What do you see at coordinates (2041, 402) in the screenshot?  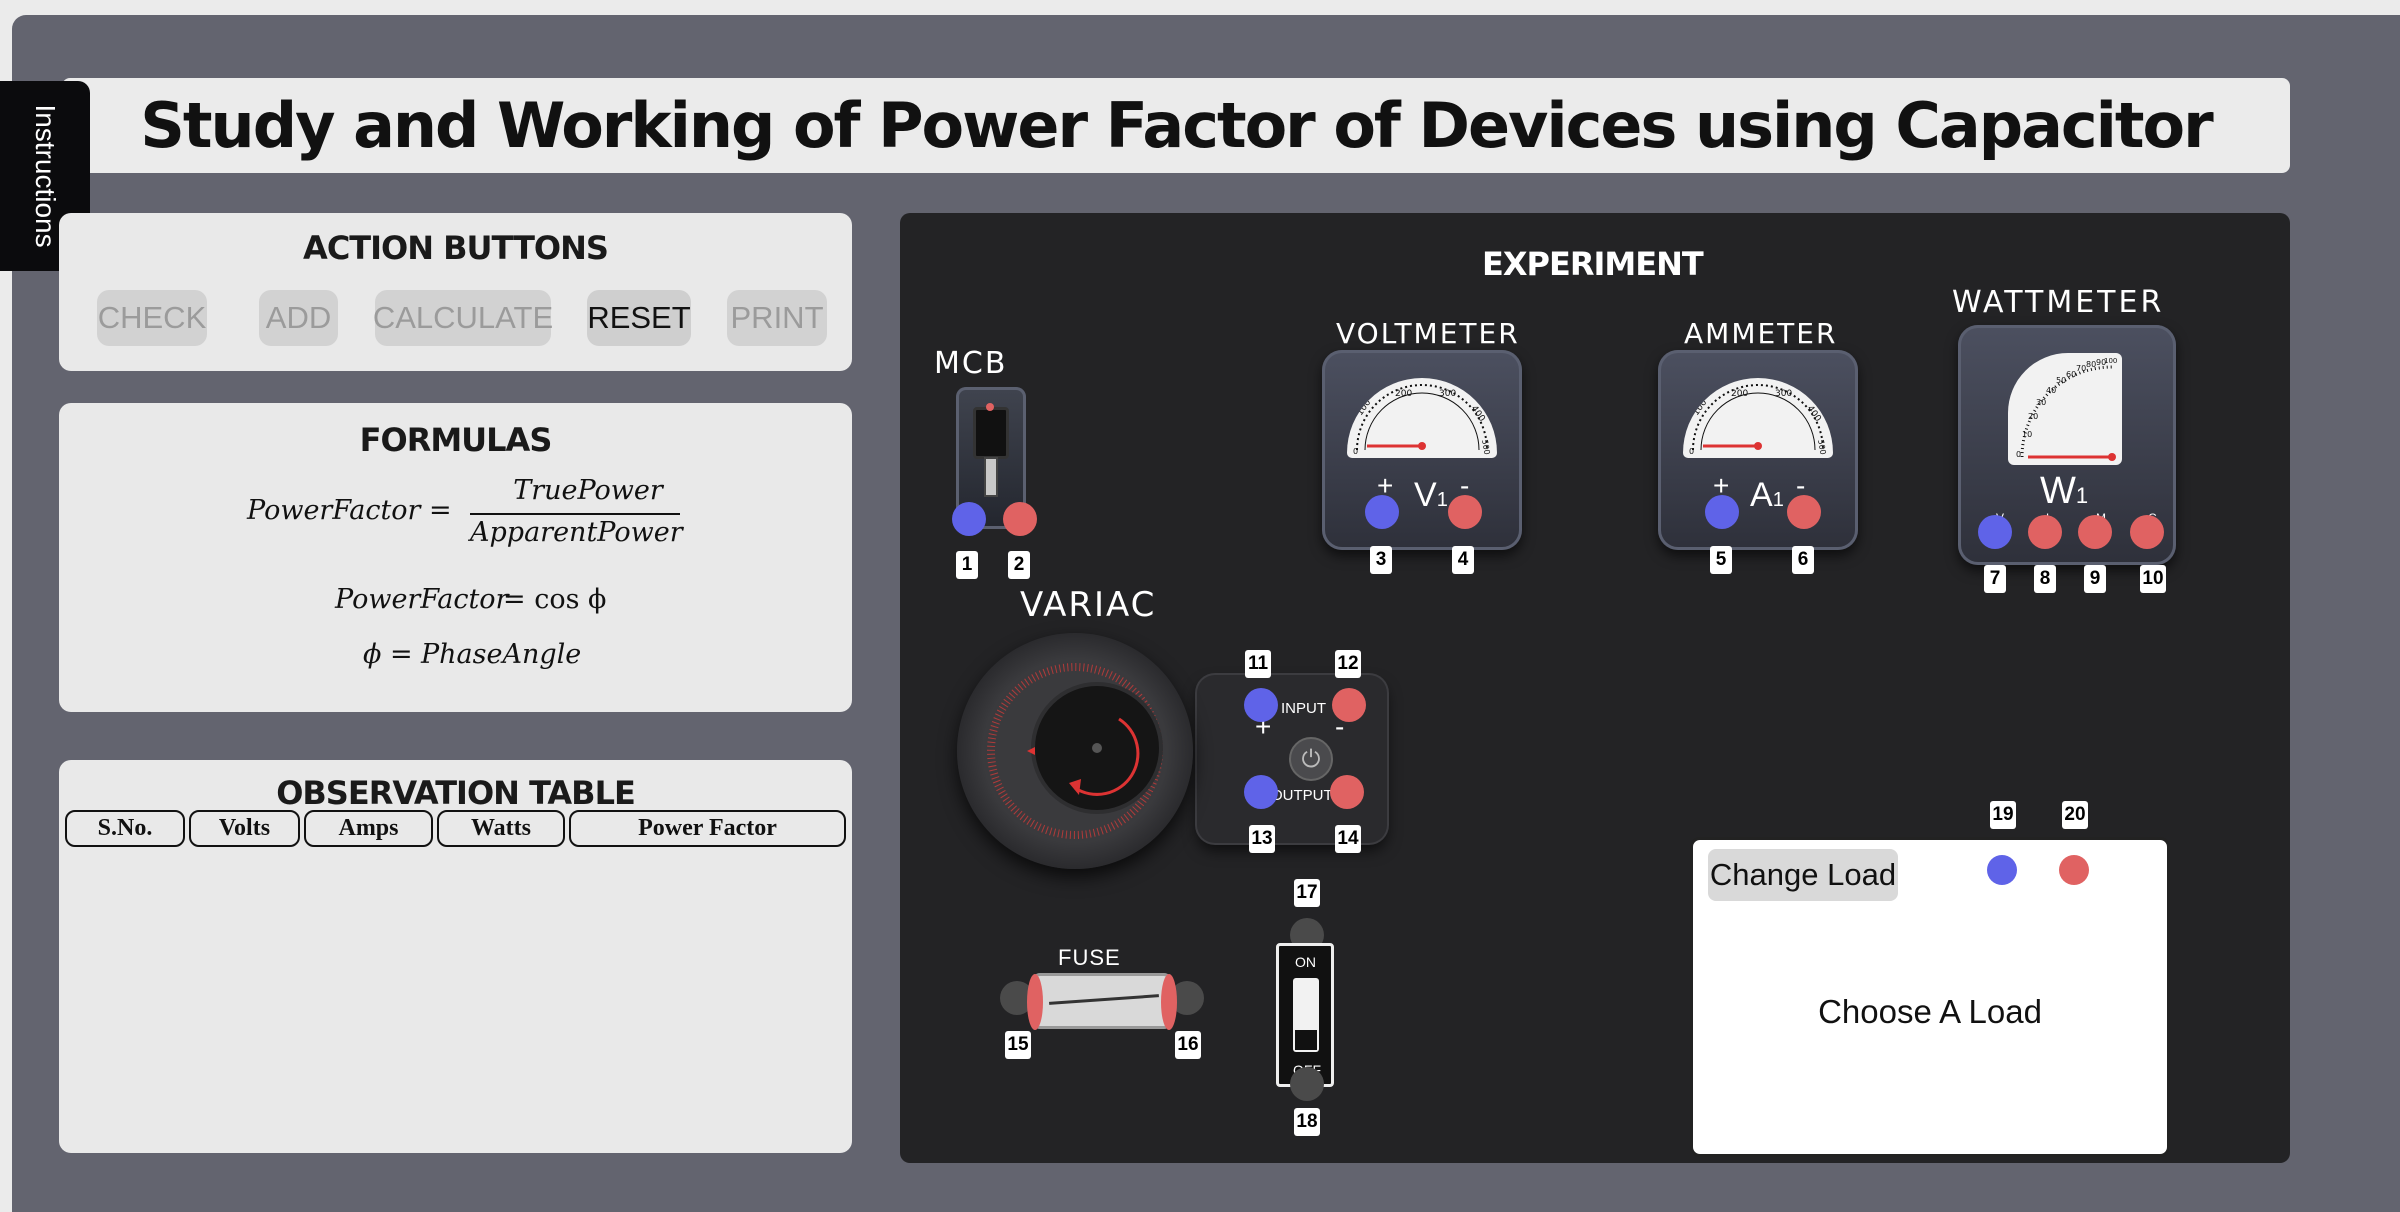 I see `svg-text: 30` at bounding box center [2041, 402].